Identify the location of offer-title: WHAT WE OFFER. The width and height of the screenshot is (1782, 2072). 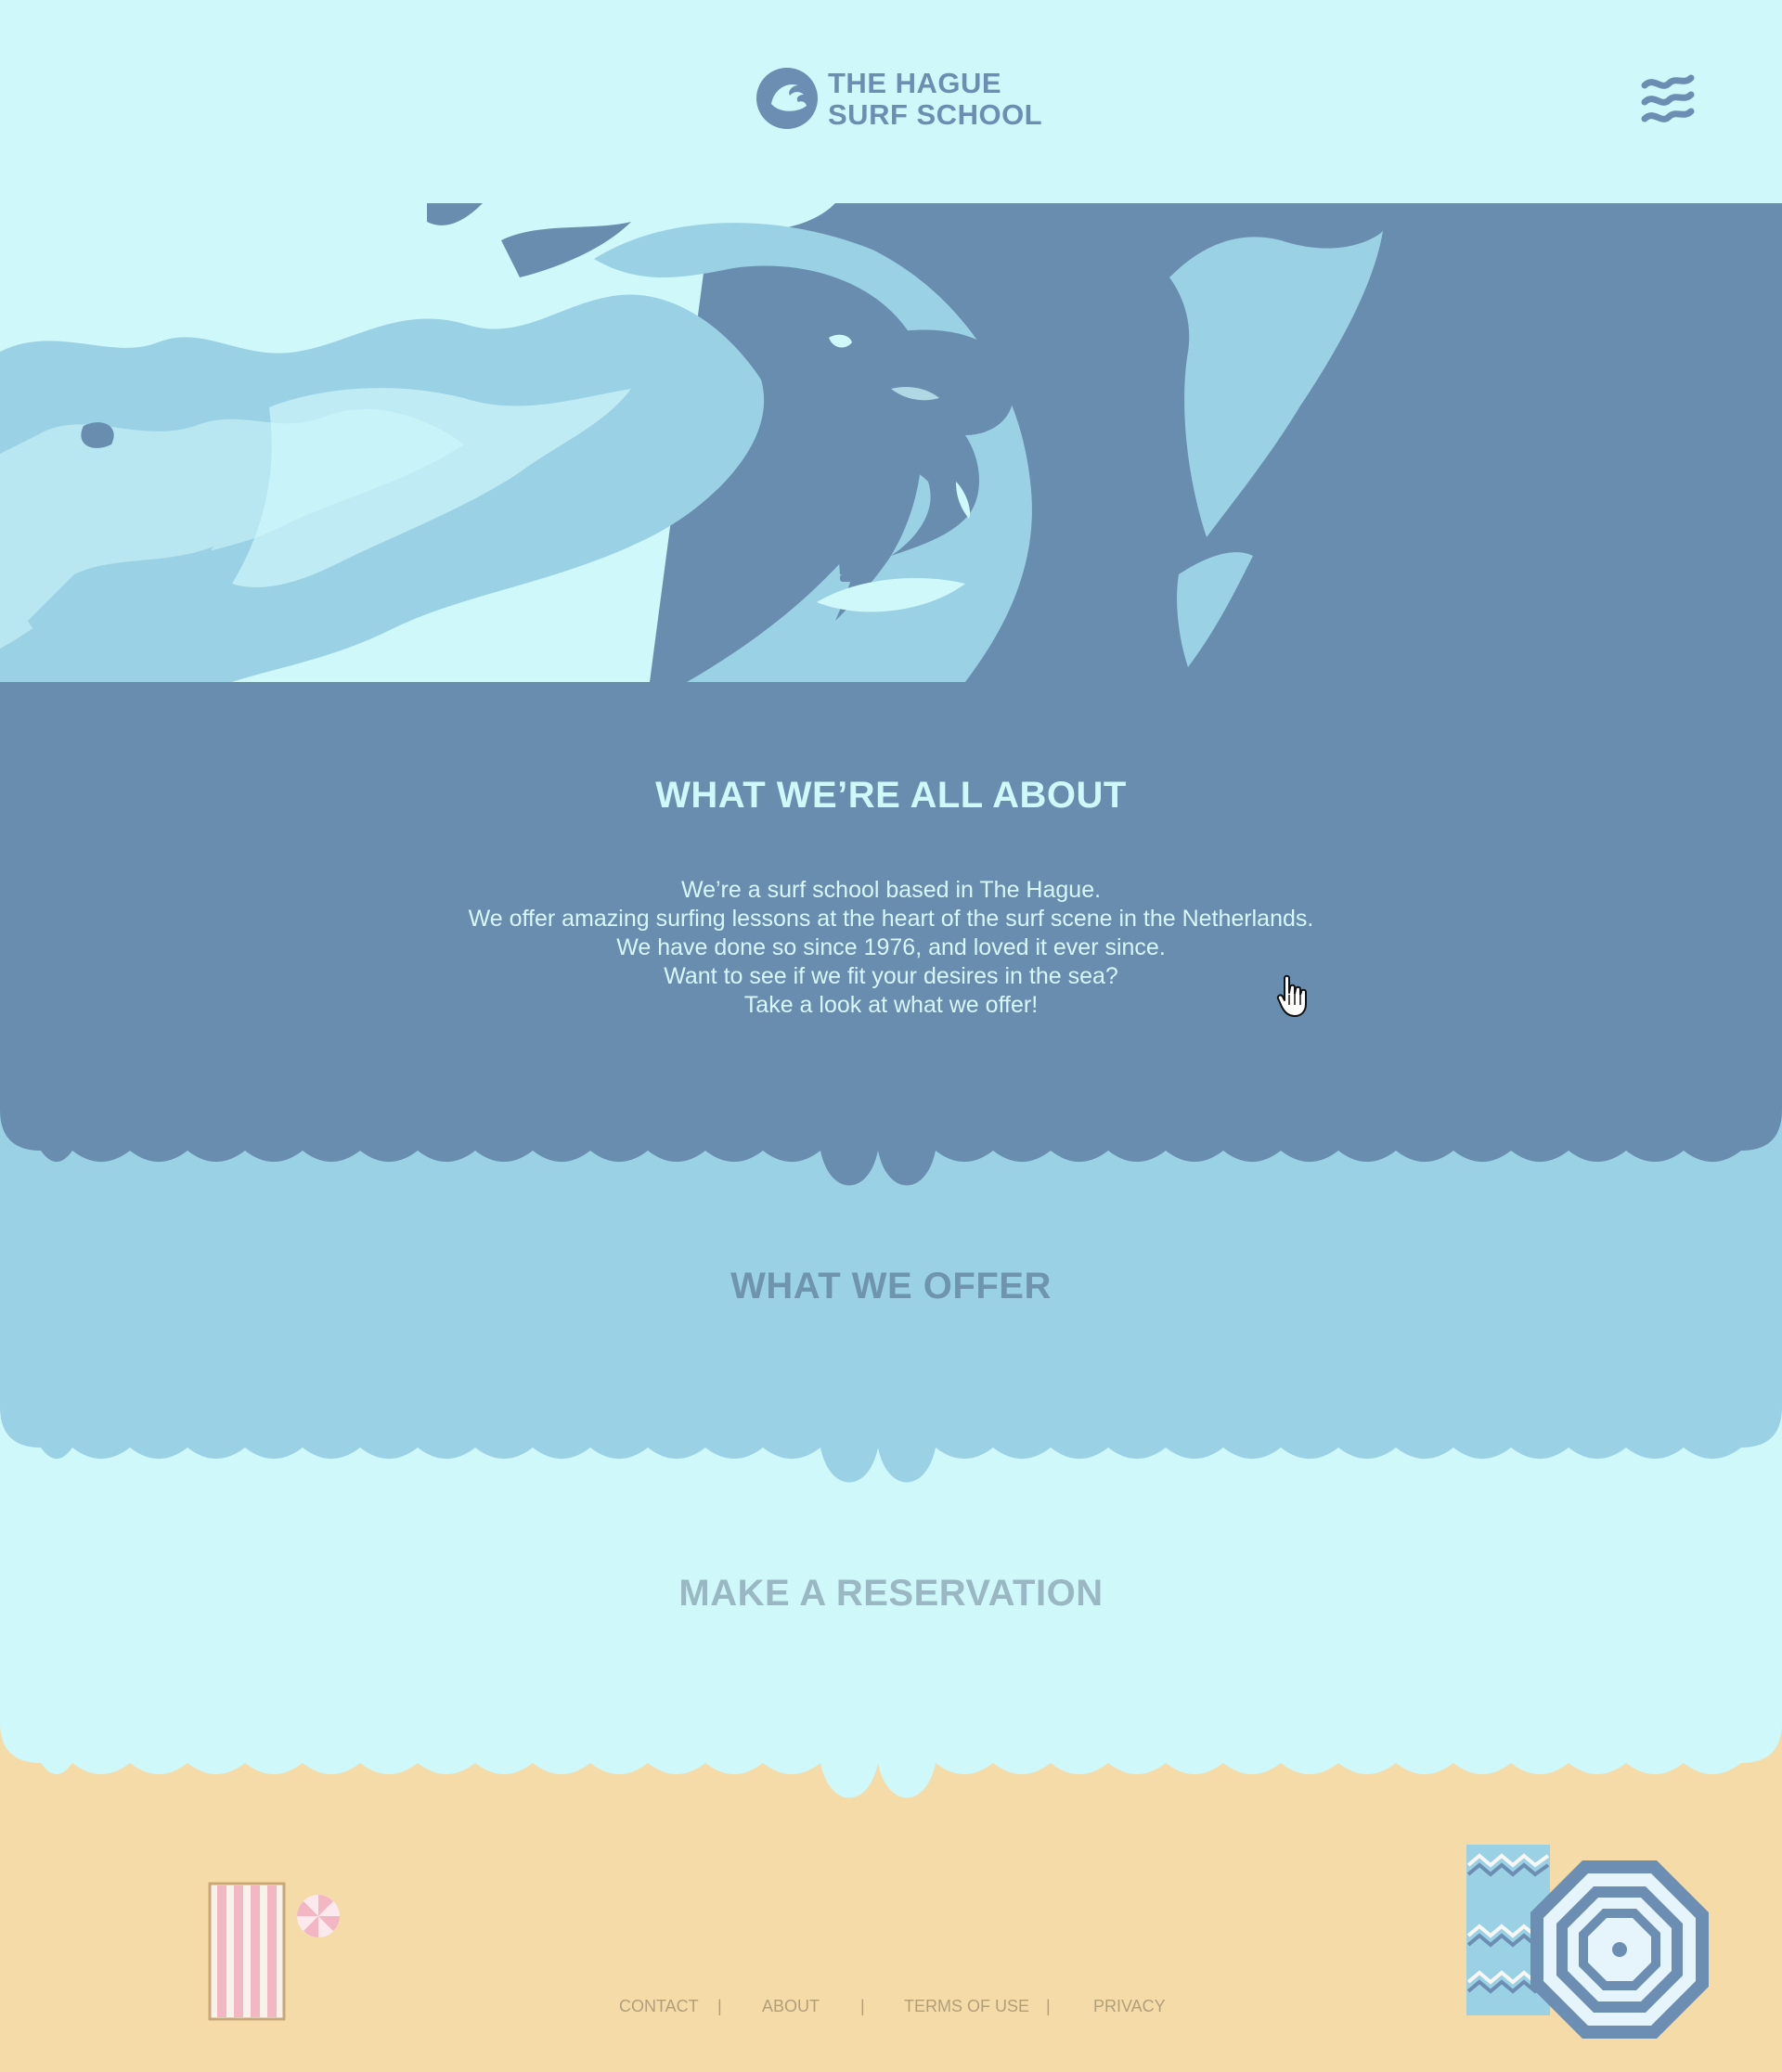
(891, 1286).